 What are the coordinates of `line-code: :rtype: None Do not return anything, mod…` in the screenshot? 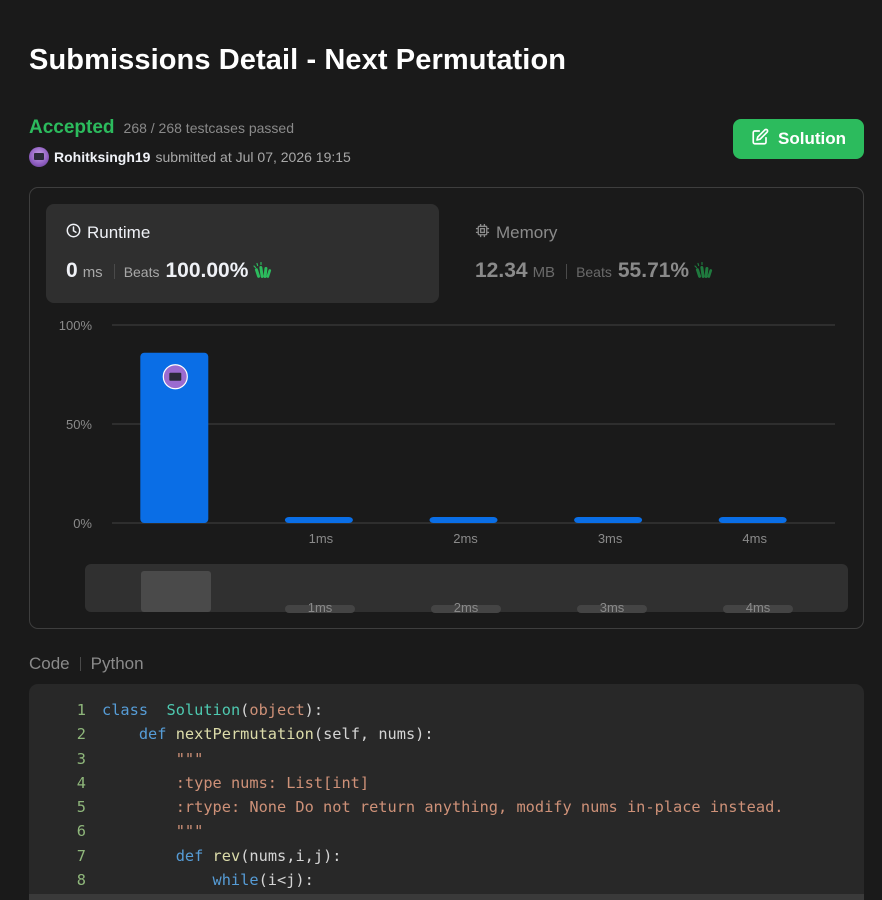 It's located at (479, 807).